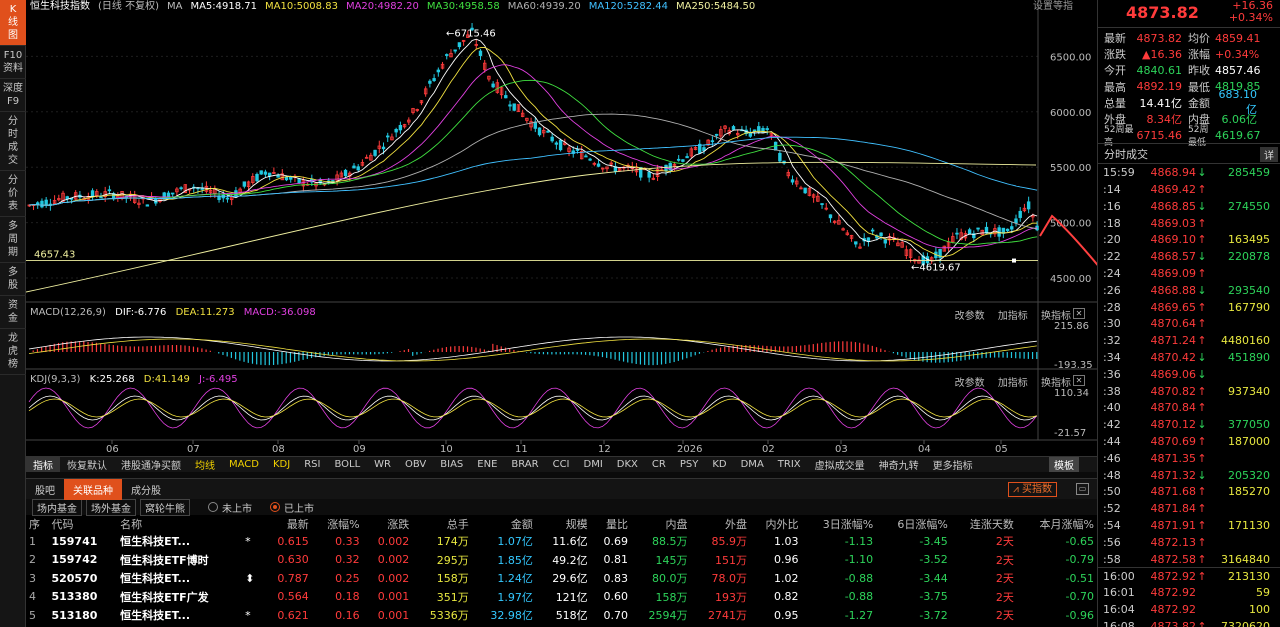  What do you see at coordinates (312, 464) in the screenshot?
I see `indicator-tab: RSI` at bounding box center [312, 464].